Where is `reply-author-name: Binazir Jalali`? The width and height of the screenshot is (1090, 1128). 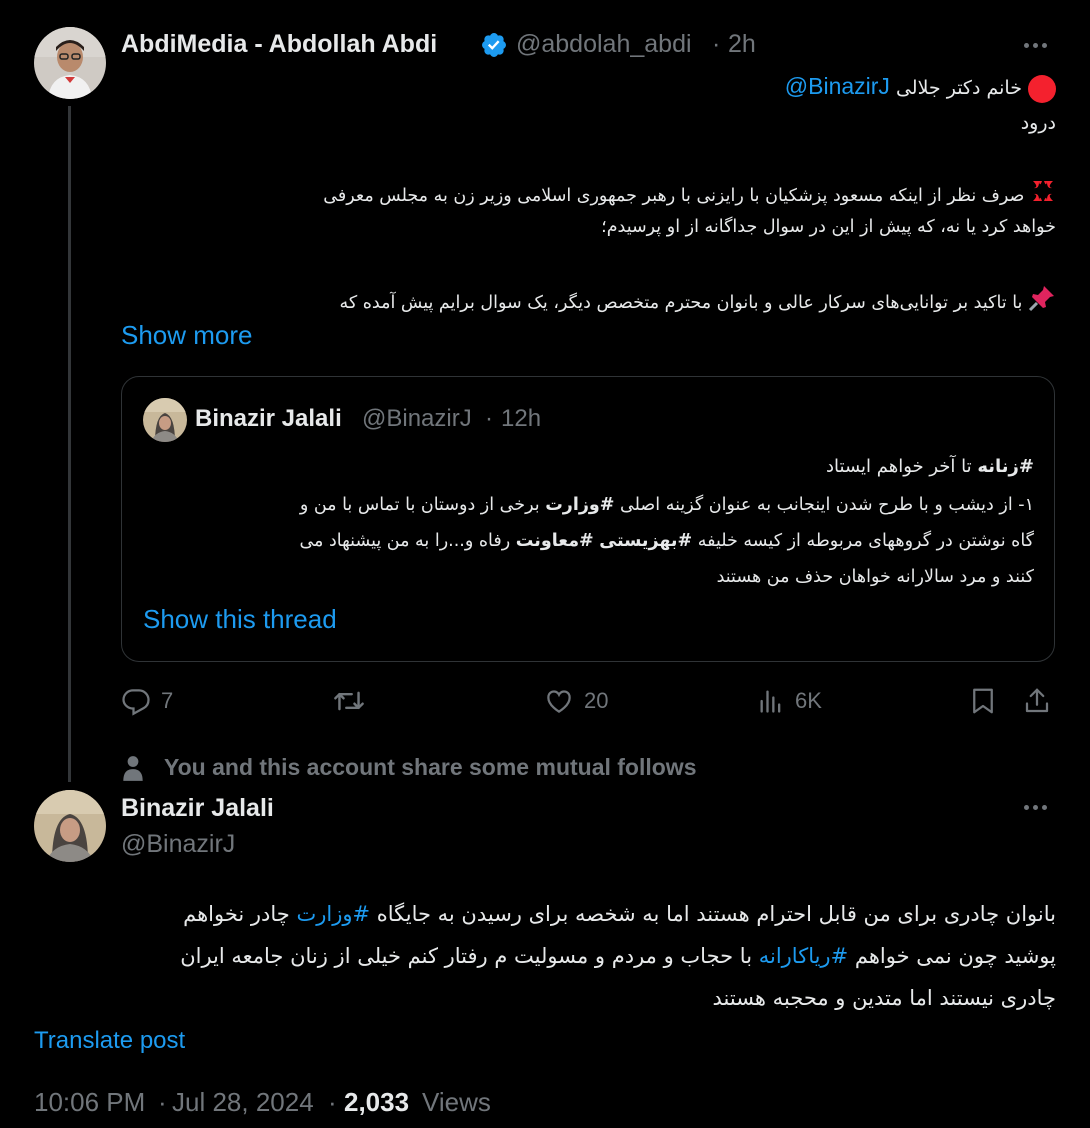 reply-author-name: Binazir Jalali is located at coordinates (197, 808).